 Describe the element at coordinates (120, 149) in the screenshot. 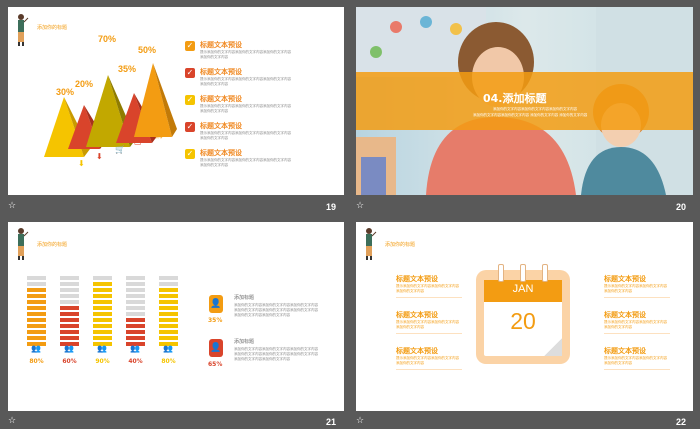

I see `cart-icon: 🛒` at that location.